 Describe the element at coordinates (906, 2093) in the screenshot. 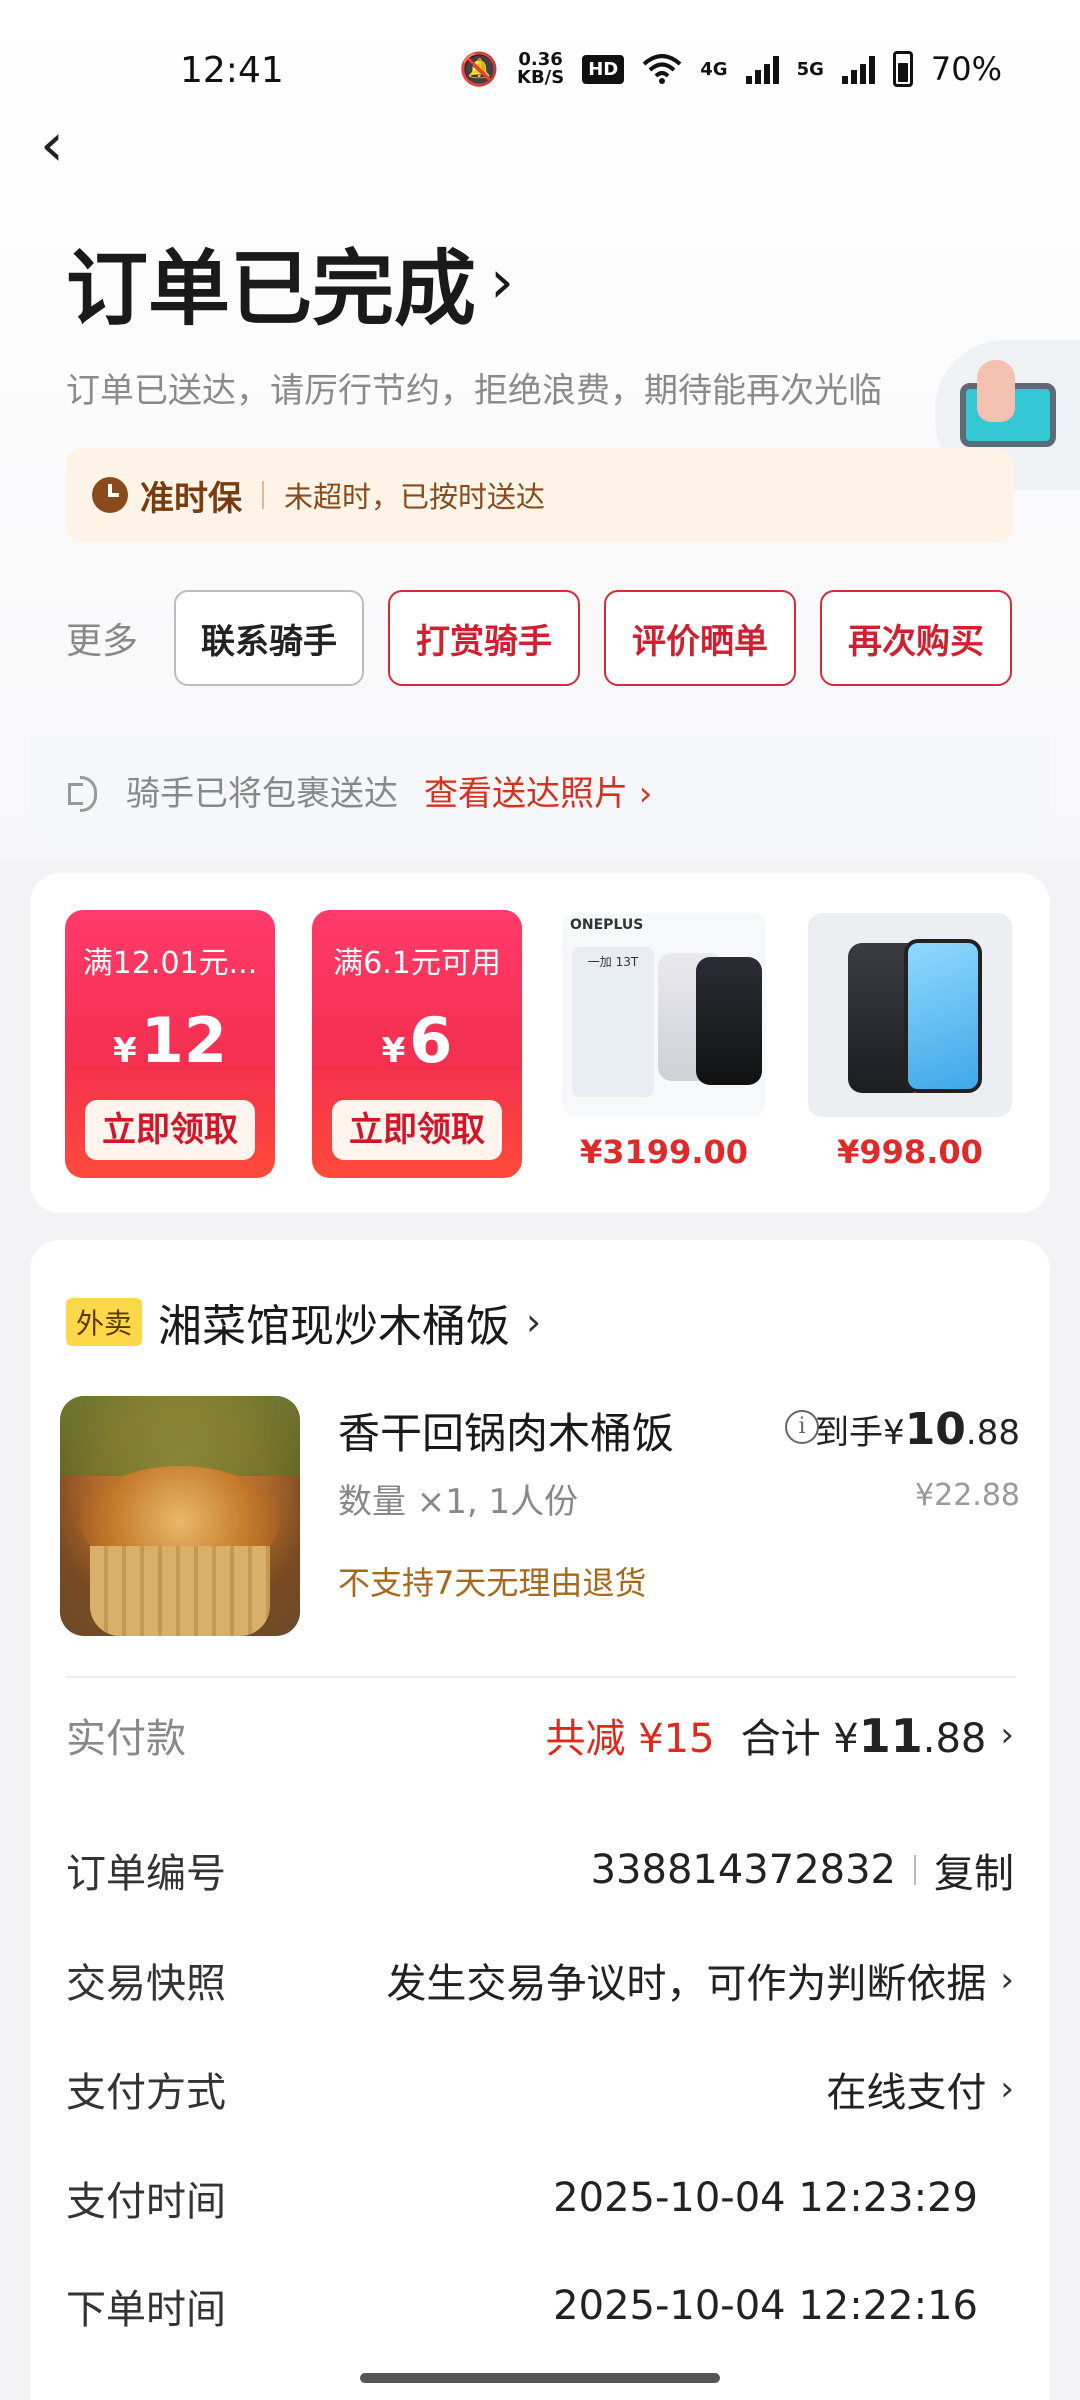

I see `payment-method-value: 在线支付` at that location.